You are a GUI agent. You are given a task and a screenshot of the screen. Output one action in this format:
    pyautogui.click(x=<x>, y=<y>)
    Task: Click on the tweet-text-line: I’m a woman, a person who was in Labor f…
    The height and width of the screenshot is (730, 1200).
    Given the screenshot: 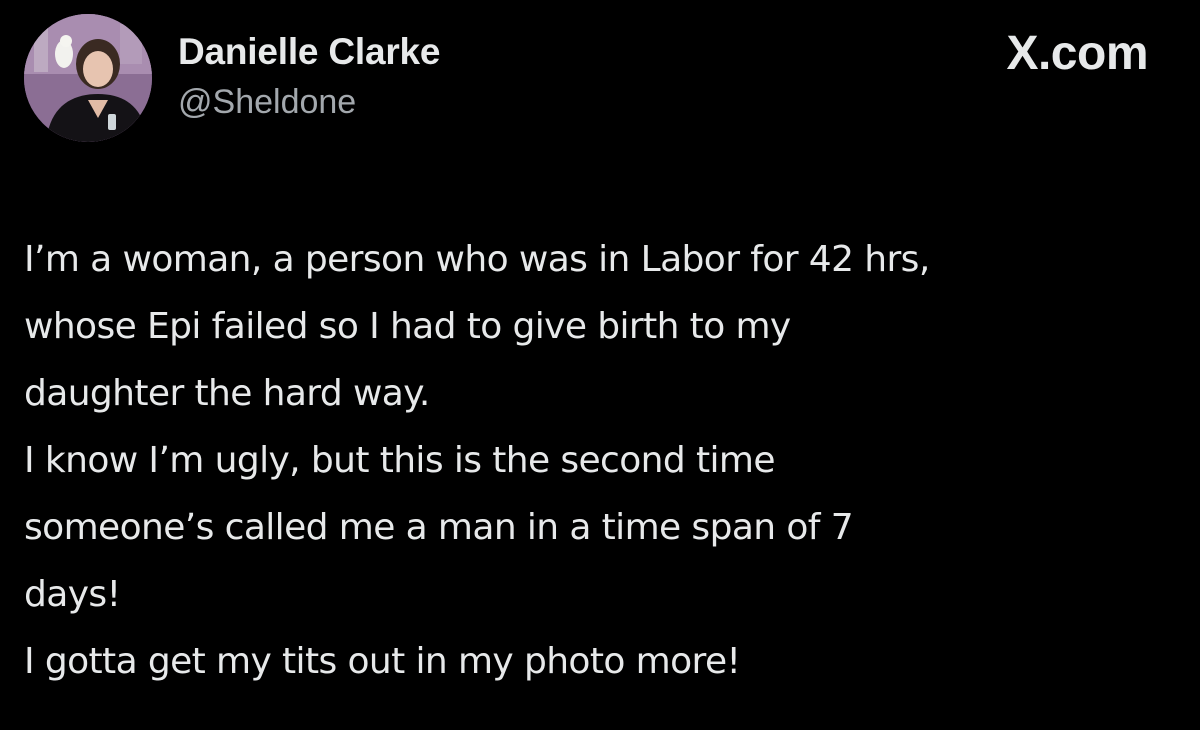 What is the action you would take?
    pyautogui.click(x=477, y=259)
    